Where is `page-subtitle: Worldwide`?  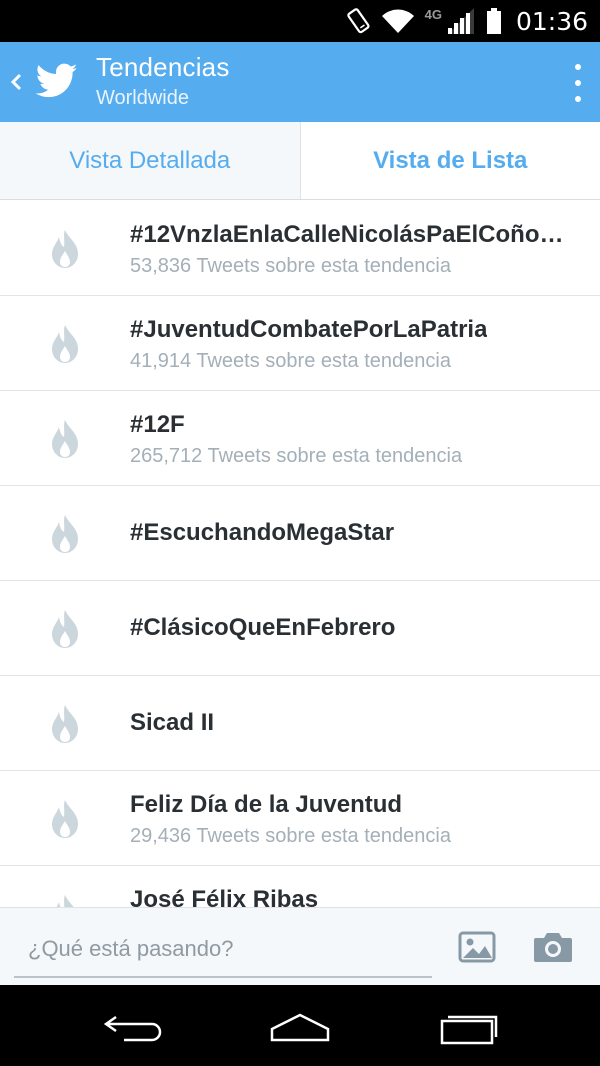 page-subtitle: Worldwide is located at coordinates (142, 98).